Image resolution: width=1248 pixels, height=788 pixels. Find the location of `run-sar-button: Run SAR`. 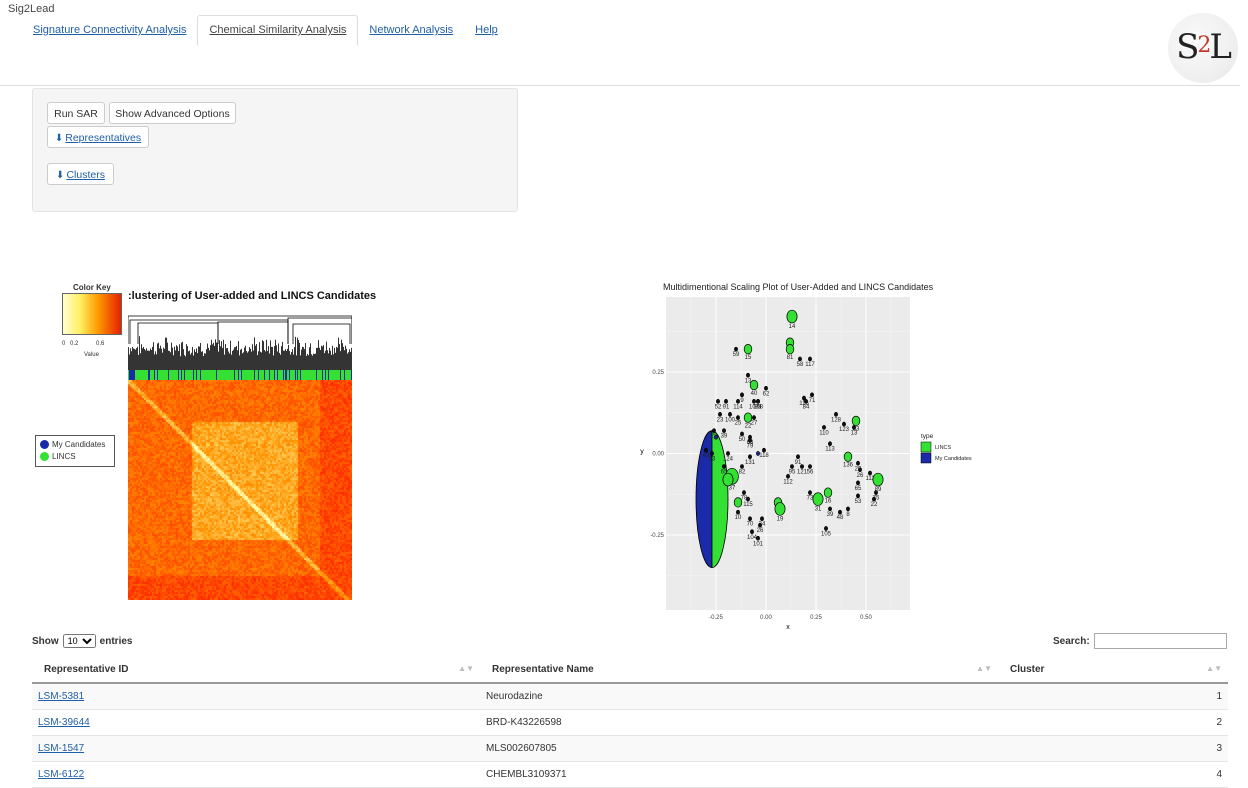

run-sar-button: Run SAR is located at coordinates (76, 113).